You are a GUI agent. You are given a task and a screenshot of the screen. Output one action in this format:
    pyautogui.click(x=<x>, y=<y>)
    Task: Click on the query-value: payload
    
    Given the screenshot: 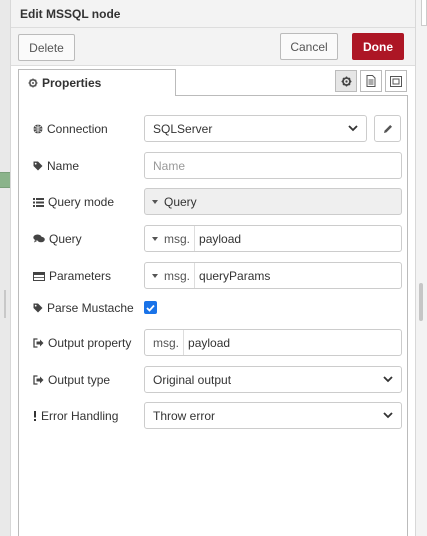 What is the action you would take?
    pyautogui.click(x=220, y=238)
    